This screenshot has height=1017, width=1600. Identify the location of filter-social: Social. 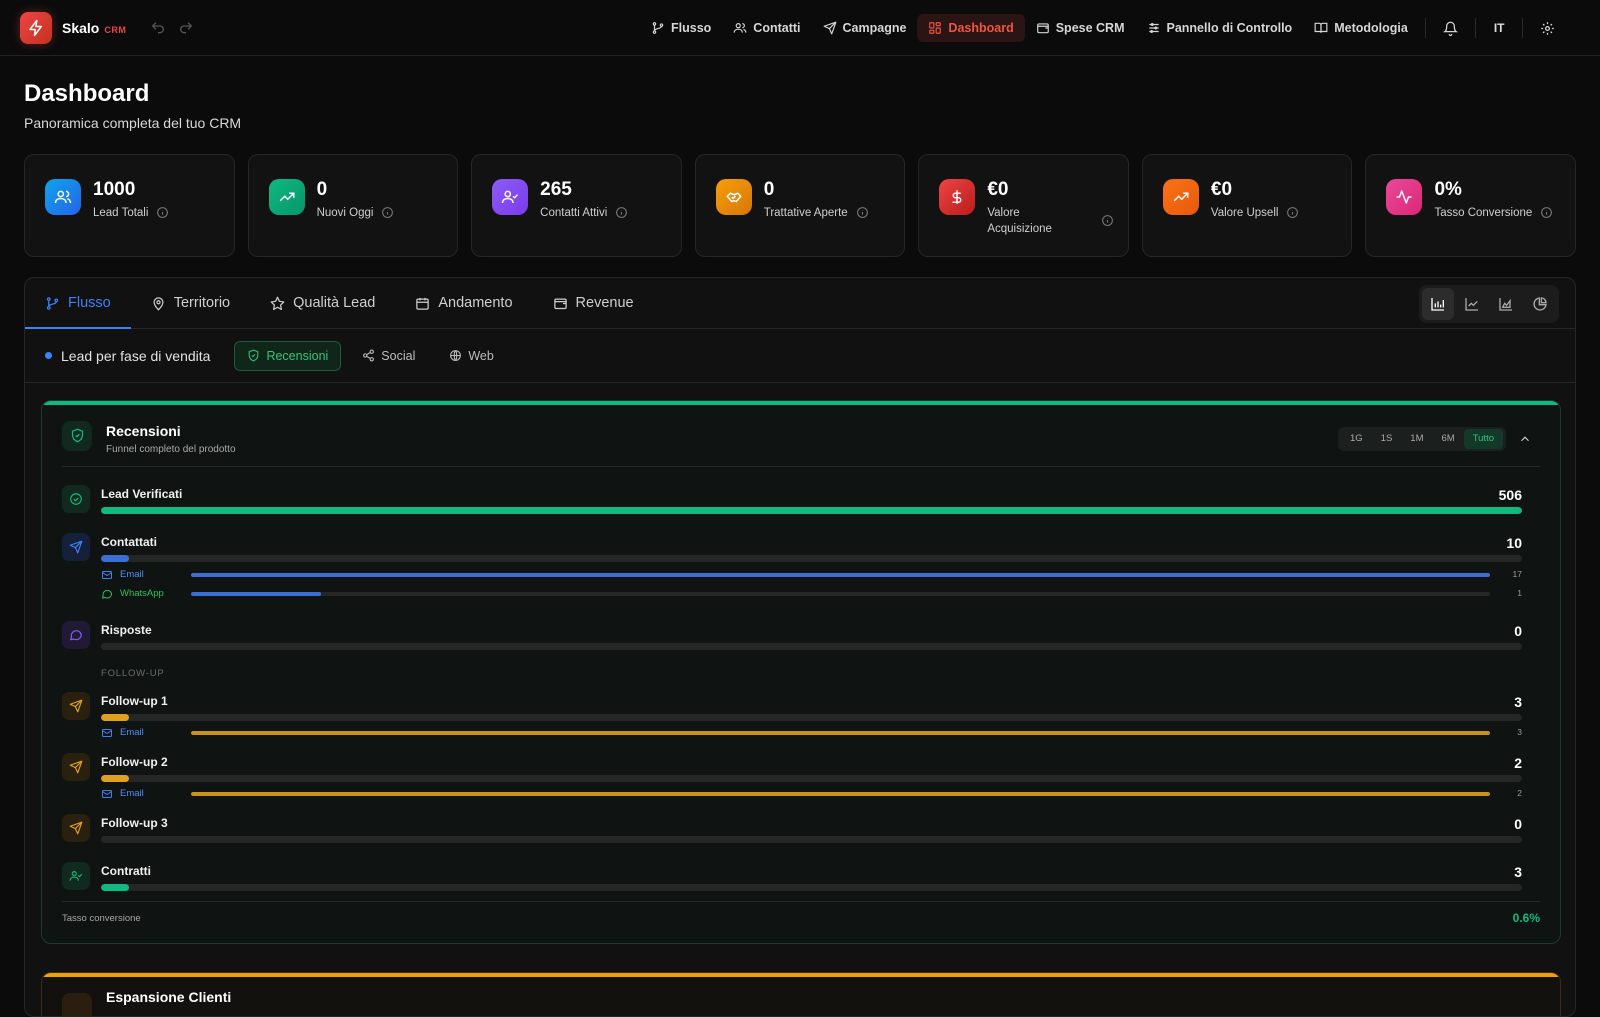
(388, 356).